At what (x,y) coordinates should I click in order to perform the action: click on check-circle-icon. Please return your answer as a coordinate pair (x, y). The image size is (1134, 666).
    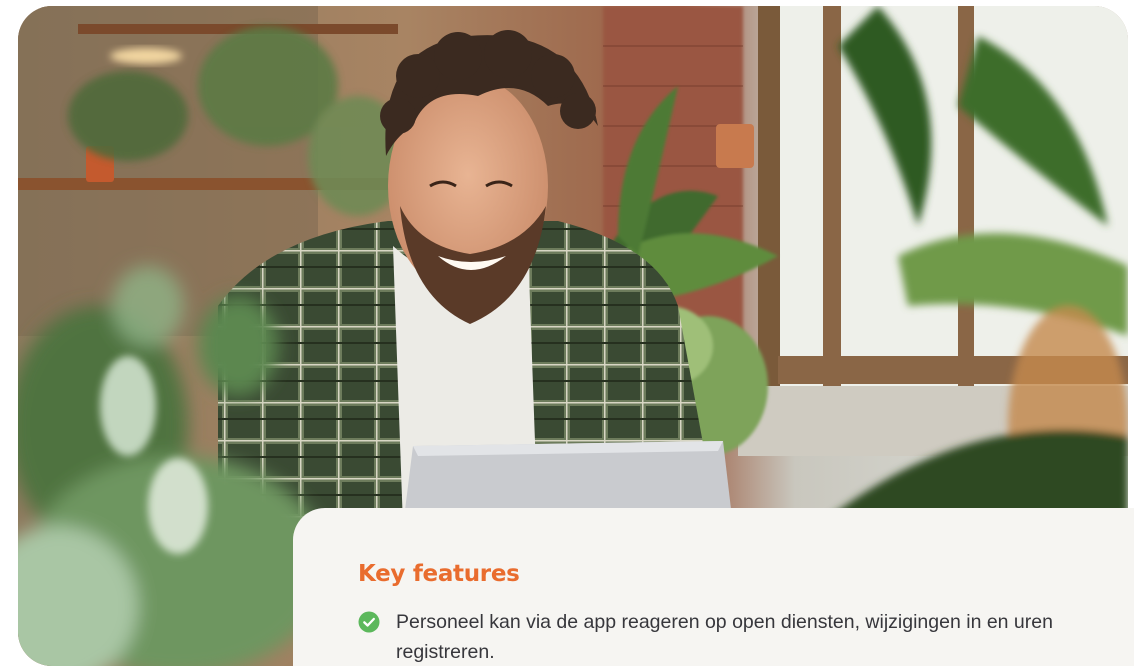
    Looking at the image, I should click on (369, 622).